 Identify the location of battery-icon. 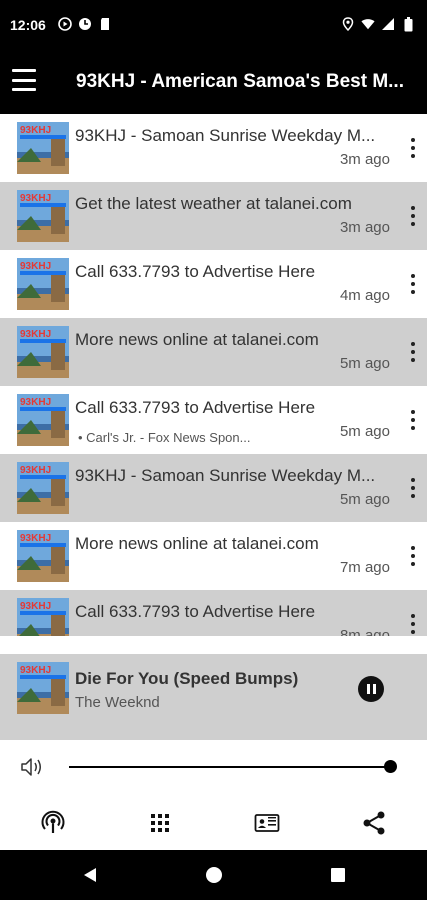
(408, 23).